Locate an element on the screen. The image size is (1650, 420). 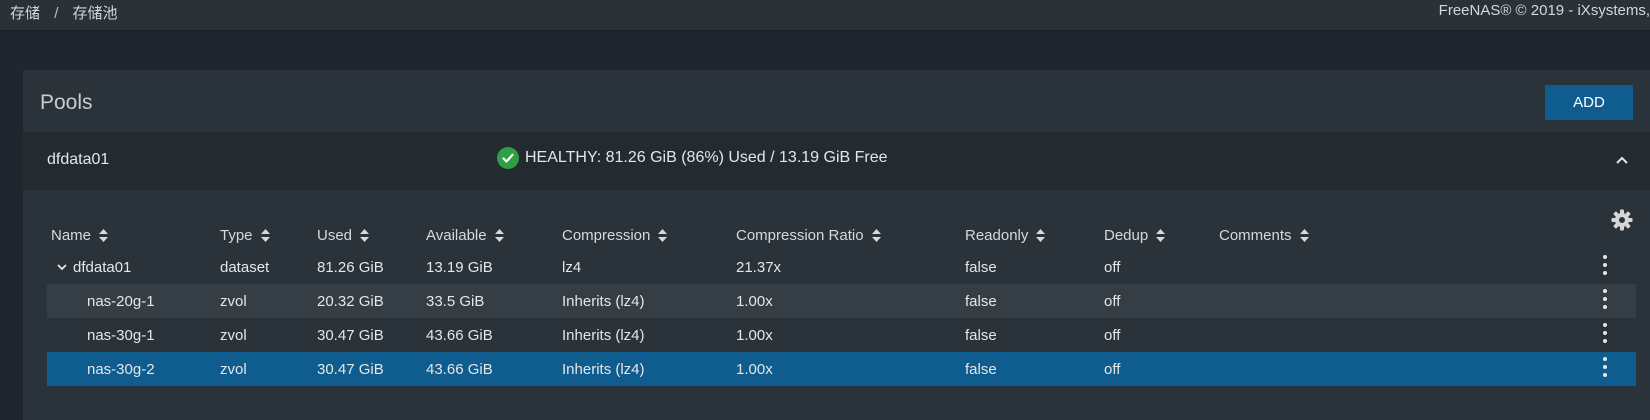
row-name: nas-20g-1 is located at coordinates (121, 301).